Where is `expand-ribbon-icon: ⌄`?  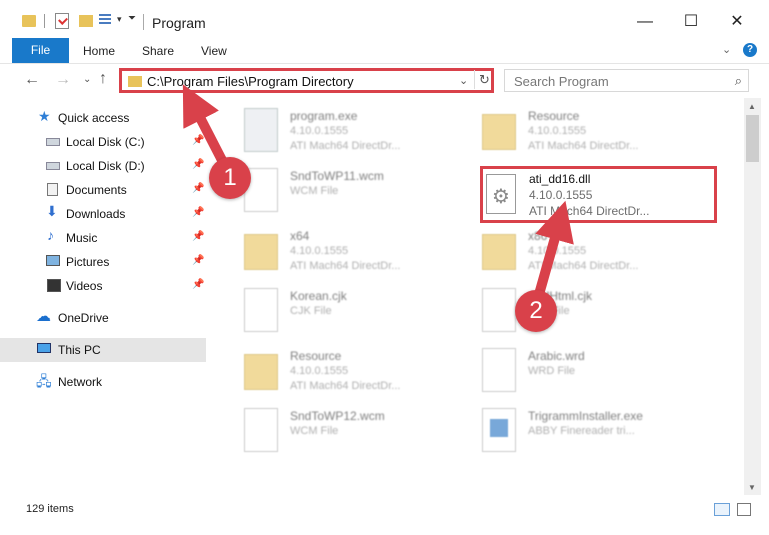
expand-ribbon-icon: ⌄ is located at coordinates (726, 49).